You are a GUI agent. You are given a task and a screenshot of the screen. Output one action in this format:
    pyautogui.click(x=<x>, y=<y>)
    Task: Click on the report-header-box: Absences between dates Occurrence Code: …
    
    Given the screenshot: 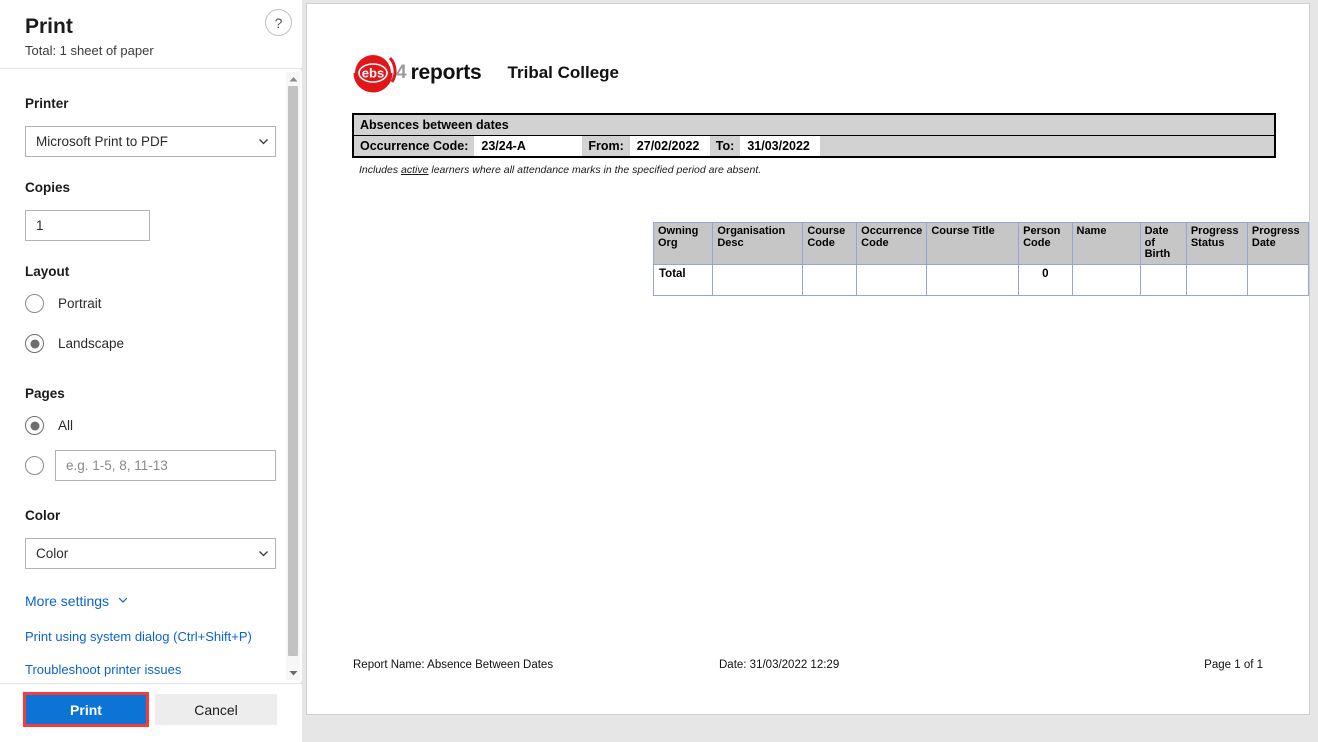 What is the action you would take?
    pyautogui.click(x=814, y=135)
    